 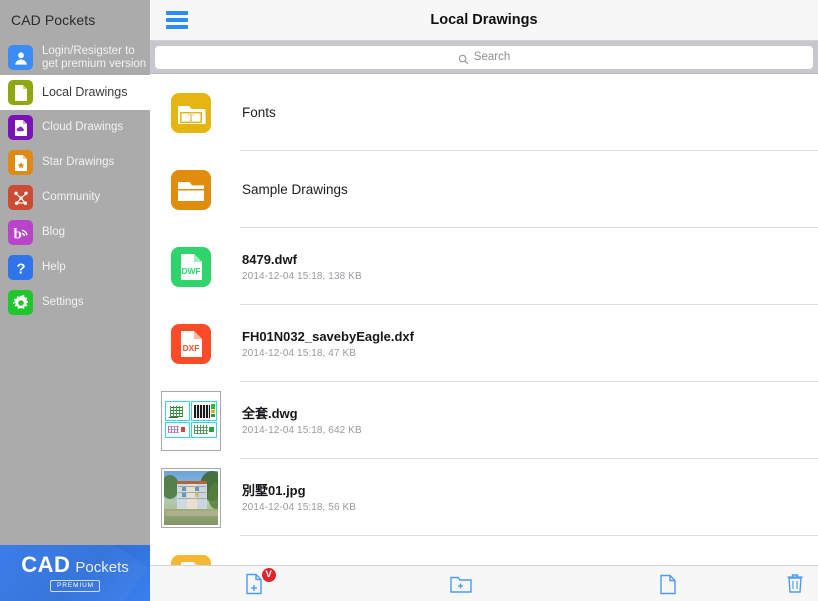 I want to click on new-folder-icon, so click(x=461, y=584).